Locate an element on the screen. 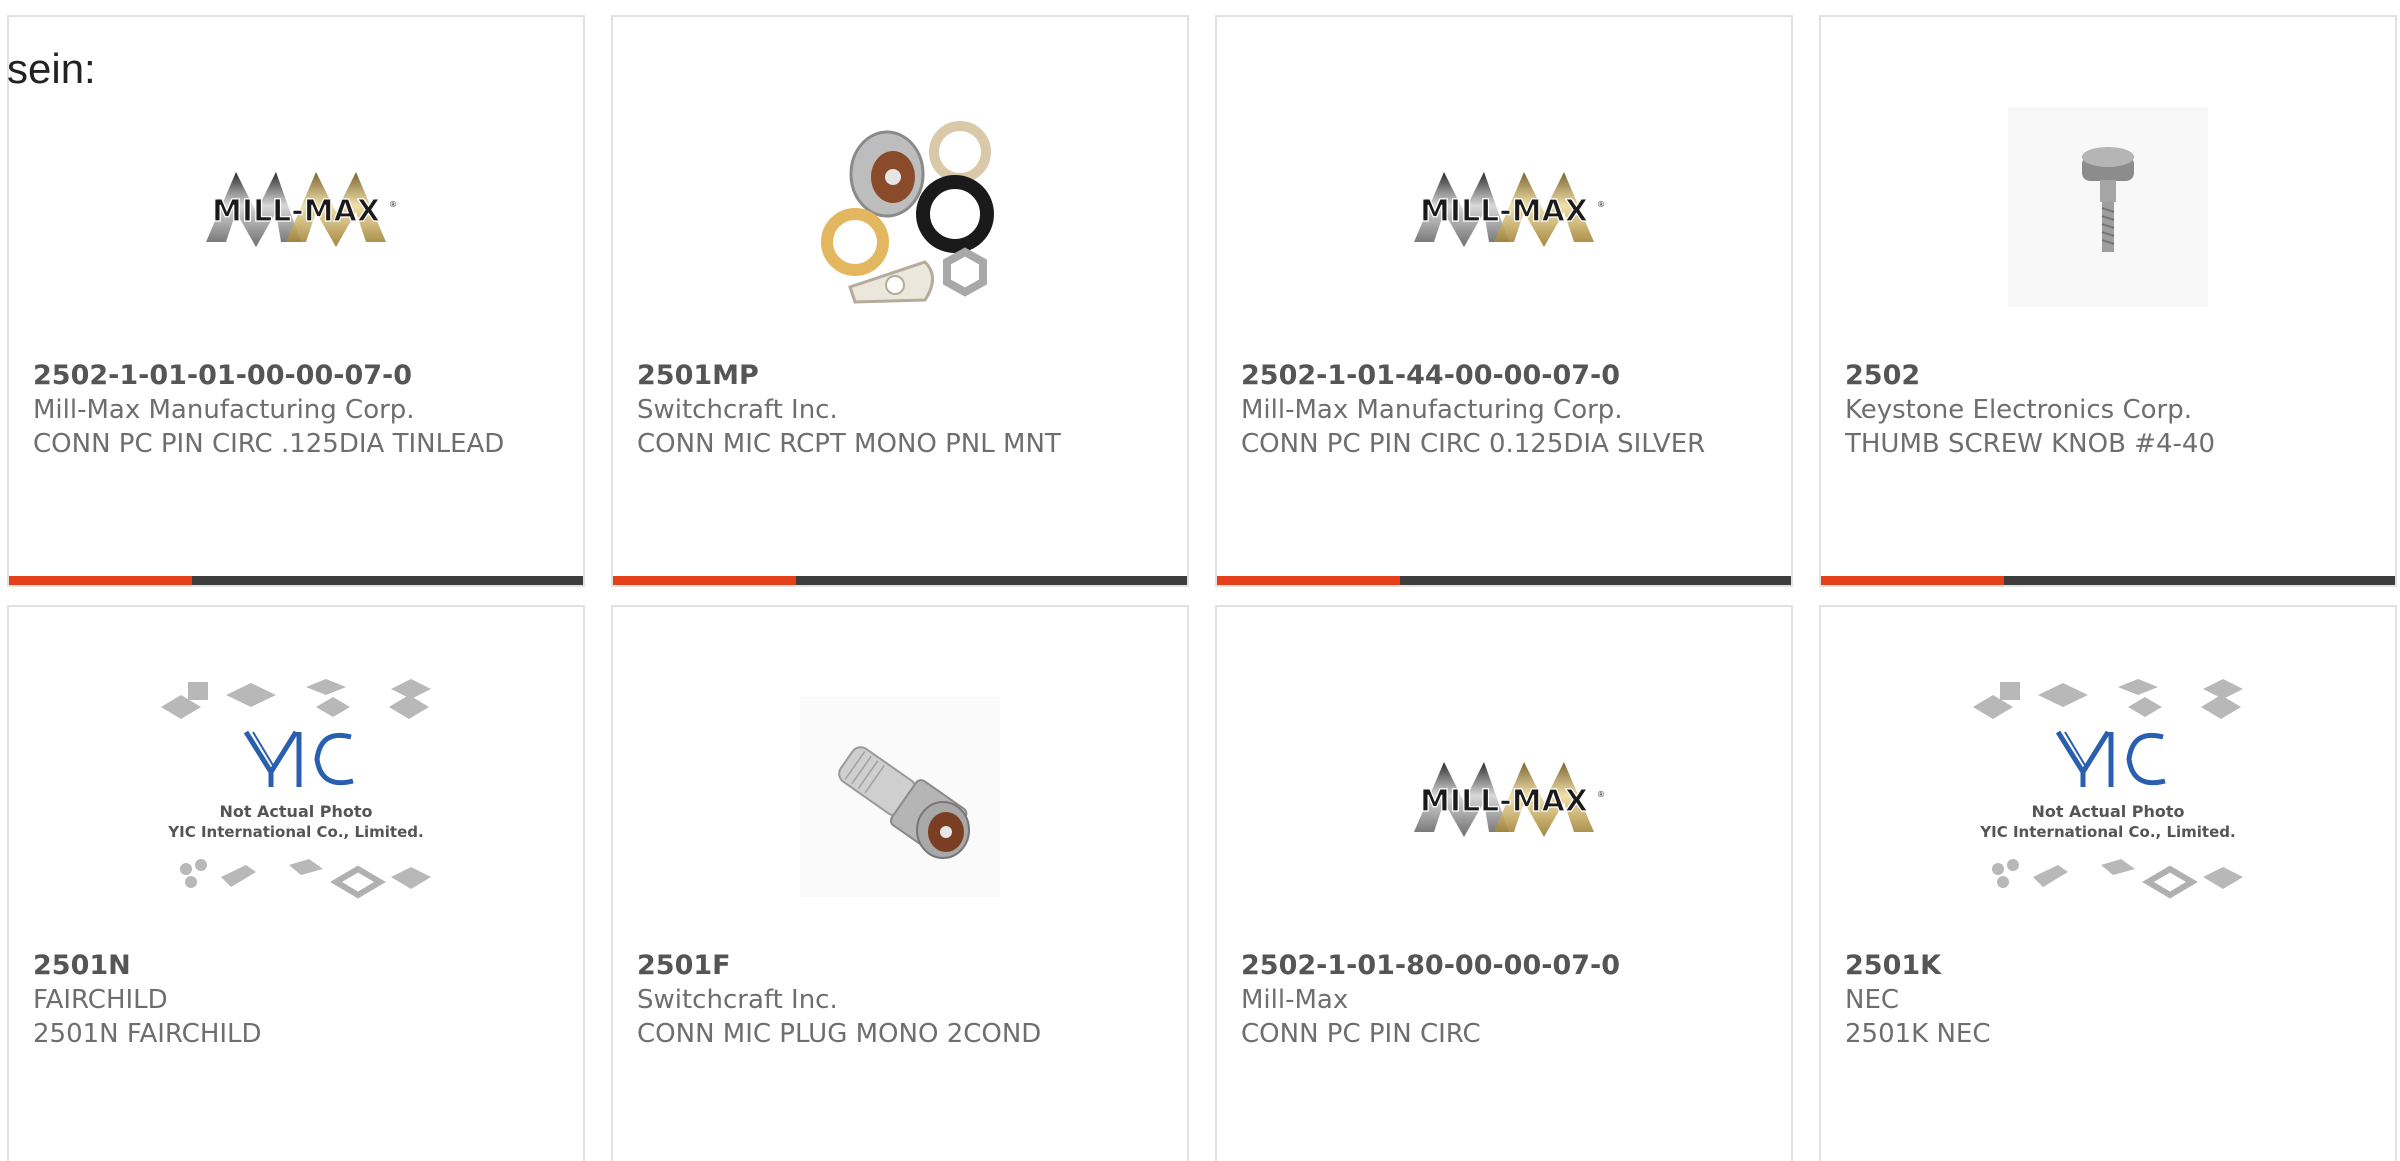 The image size is (2400, 1161). manufacturer: NEC is located at coordinates (1872, 1000).